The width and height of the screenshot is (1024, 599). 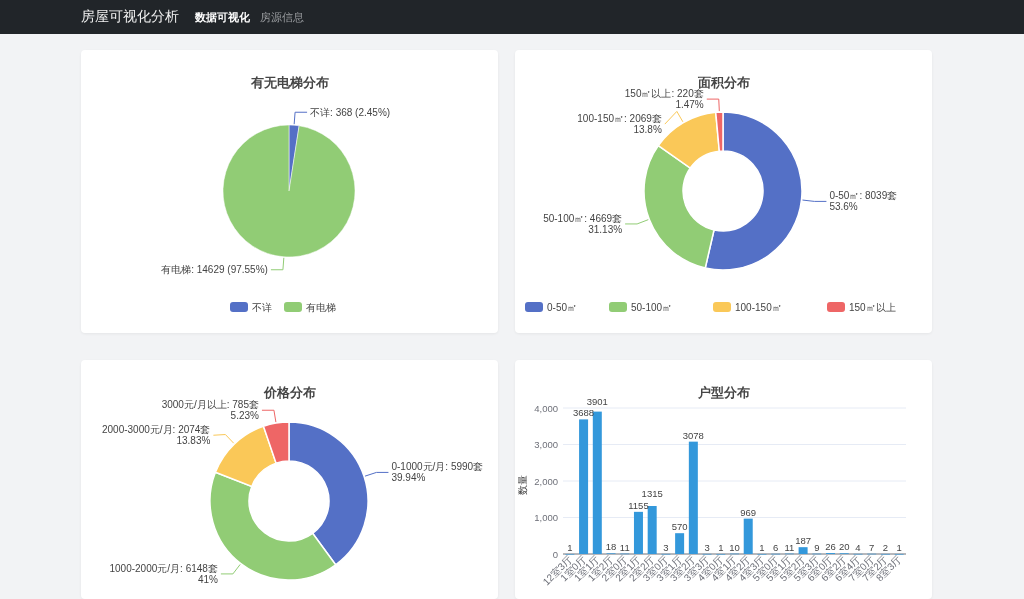 What do you see at coordinates (210, 405) in the screenshot?
I see `slice-label: 3000元/月以上: 785套` at bounding box center [210, 405].